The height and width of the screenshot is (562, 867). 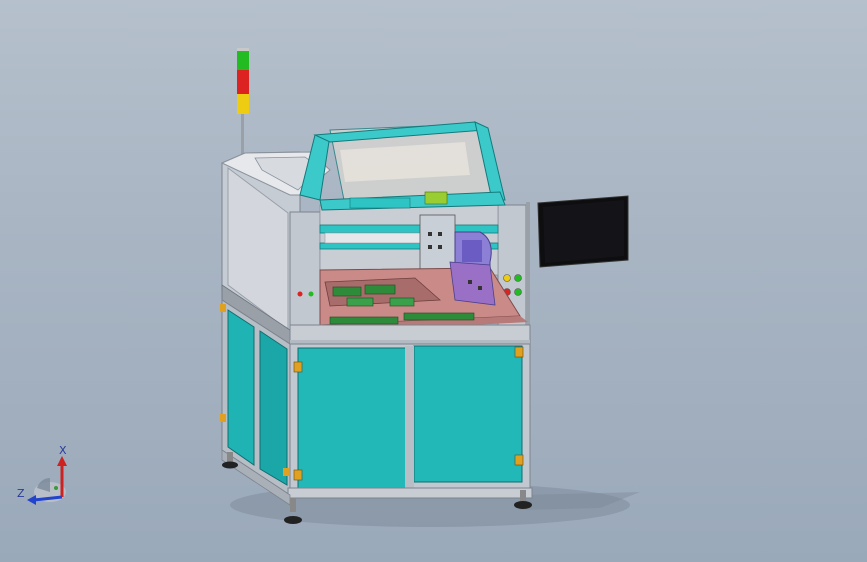 What do you see at coordinates (63, 450) in the screenshot?
I see `triad-x-label: X` at bounding box center [63, 450].